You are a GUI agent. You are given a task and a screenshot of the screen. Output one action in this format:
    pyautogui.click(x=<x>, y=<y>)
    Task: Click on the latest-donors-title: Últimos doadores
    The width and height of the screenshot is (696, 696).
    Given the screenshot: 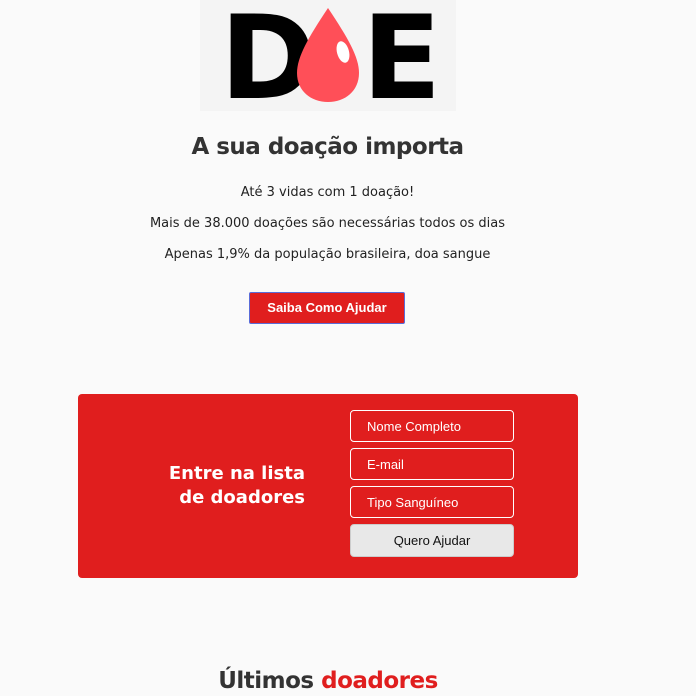 What is the action you would take?
    pyautogui.click(x=328, y=681)
    